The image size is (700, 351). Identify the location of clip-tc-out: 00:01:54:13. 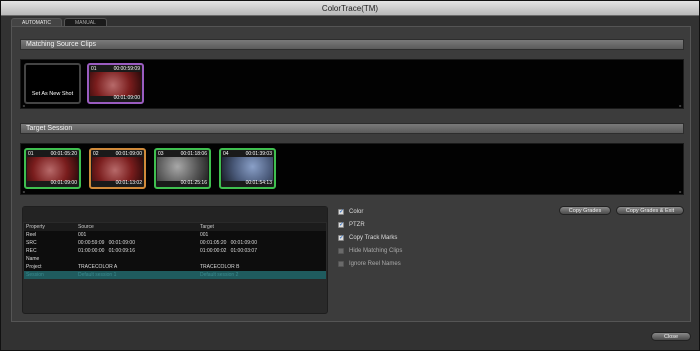
(258, 183).